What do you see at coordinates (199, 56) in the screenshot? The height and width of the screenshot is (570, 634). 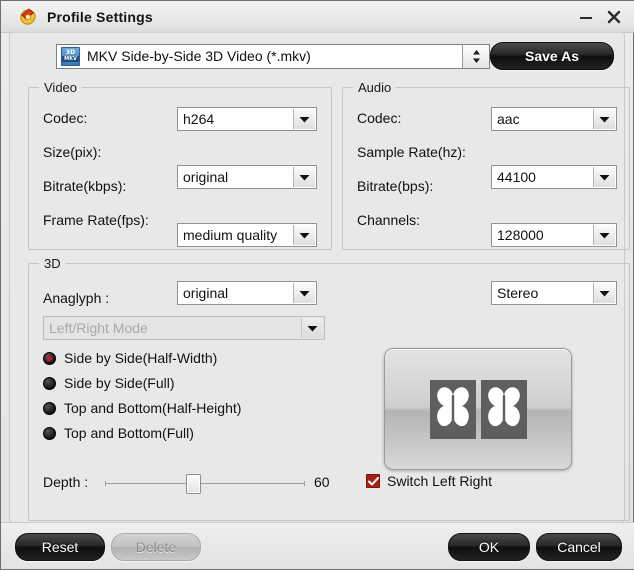 I see `profile-format-value: MKV Side-by-Side 3D Video (*.mkv)` at bounding box center [199, 56].